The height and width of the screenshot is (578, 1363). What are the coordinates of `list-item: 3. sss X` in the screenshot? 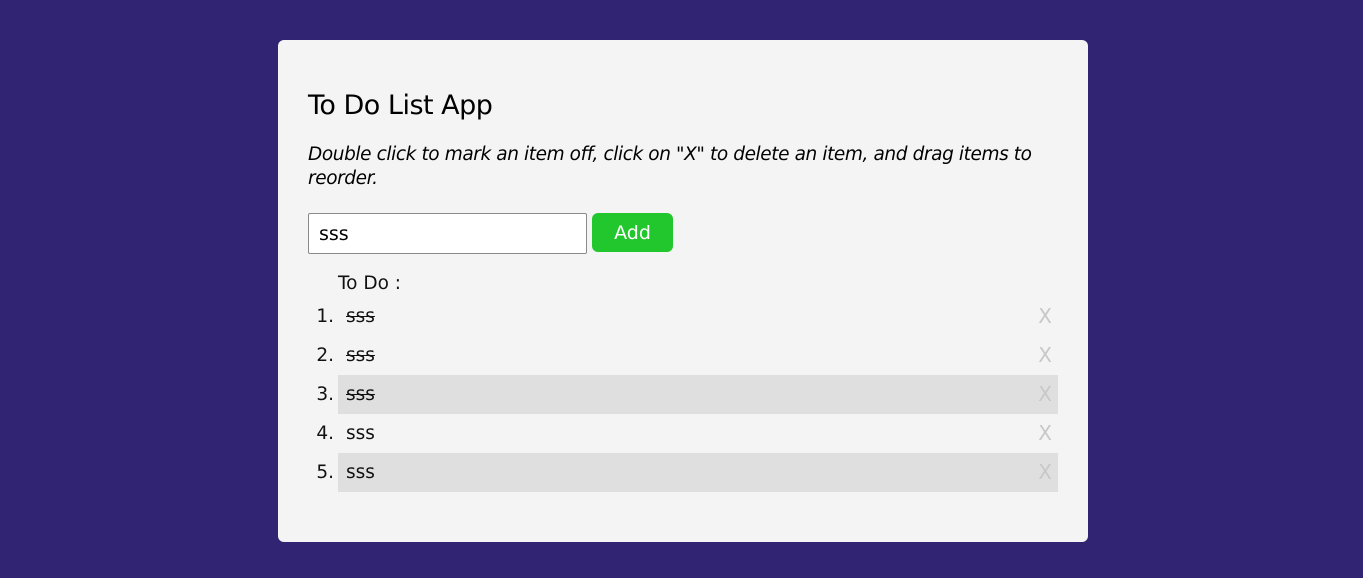 It's located at (683, 394).